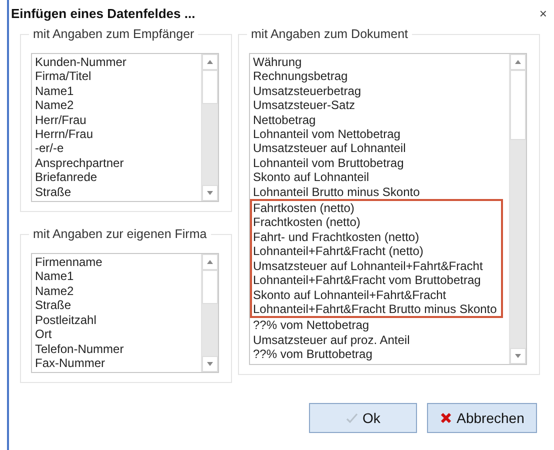 The image size is (554, 450). Describe the element at coordinates (376, 62) in the screenshot. I see `list-item: Währung` at that location.